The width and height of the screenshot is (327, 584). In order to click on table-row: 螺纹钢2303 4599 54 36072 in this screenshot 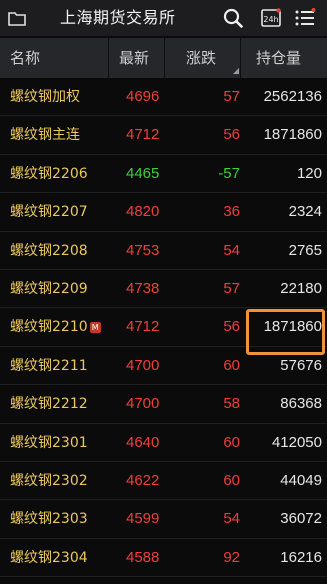, I will do `click(163, 519)`.